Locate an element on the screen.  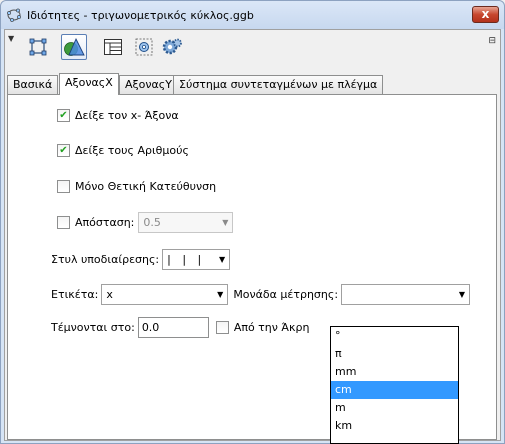
menu-arrow-icon: ▼ is located at coordinates (11, 38).